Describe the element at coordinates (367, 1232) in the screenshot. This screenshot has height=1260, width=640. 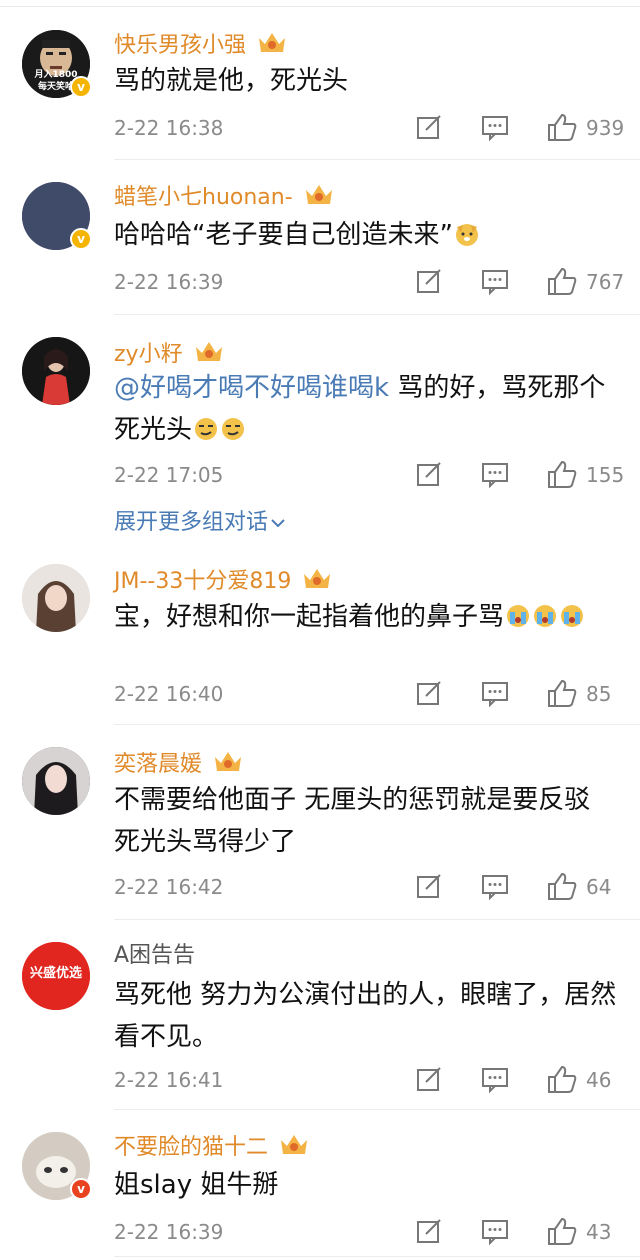
I see `comment-meta: 2-22 16:39 43` at that location.